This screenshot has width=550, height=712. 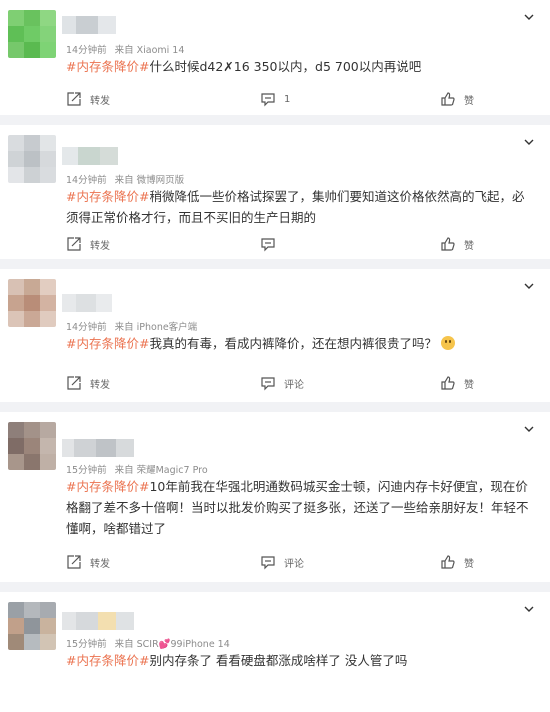 I want to click on post-meta: 15分钟前 来自 SCIR💕99iPhone 14, so click(x=148, y=643).